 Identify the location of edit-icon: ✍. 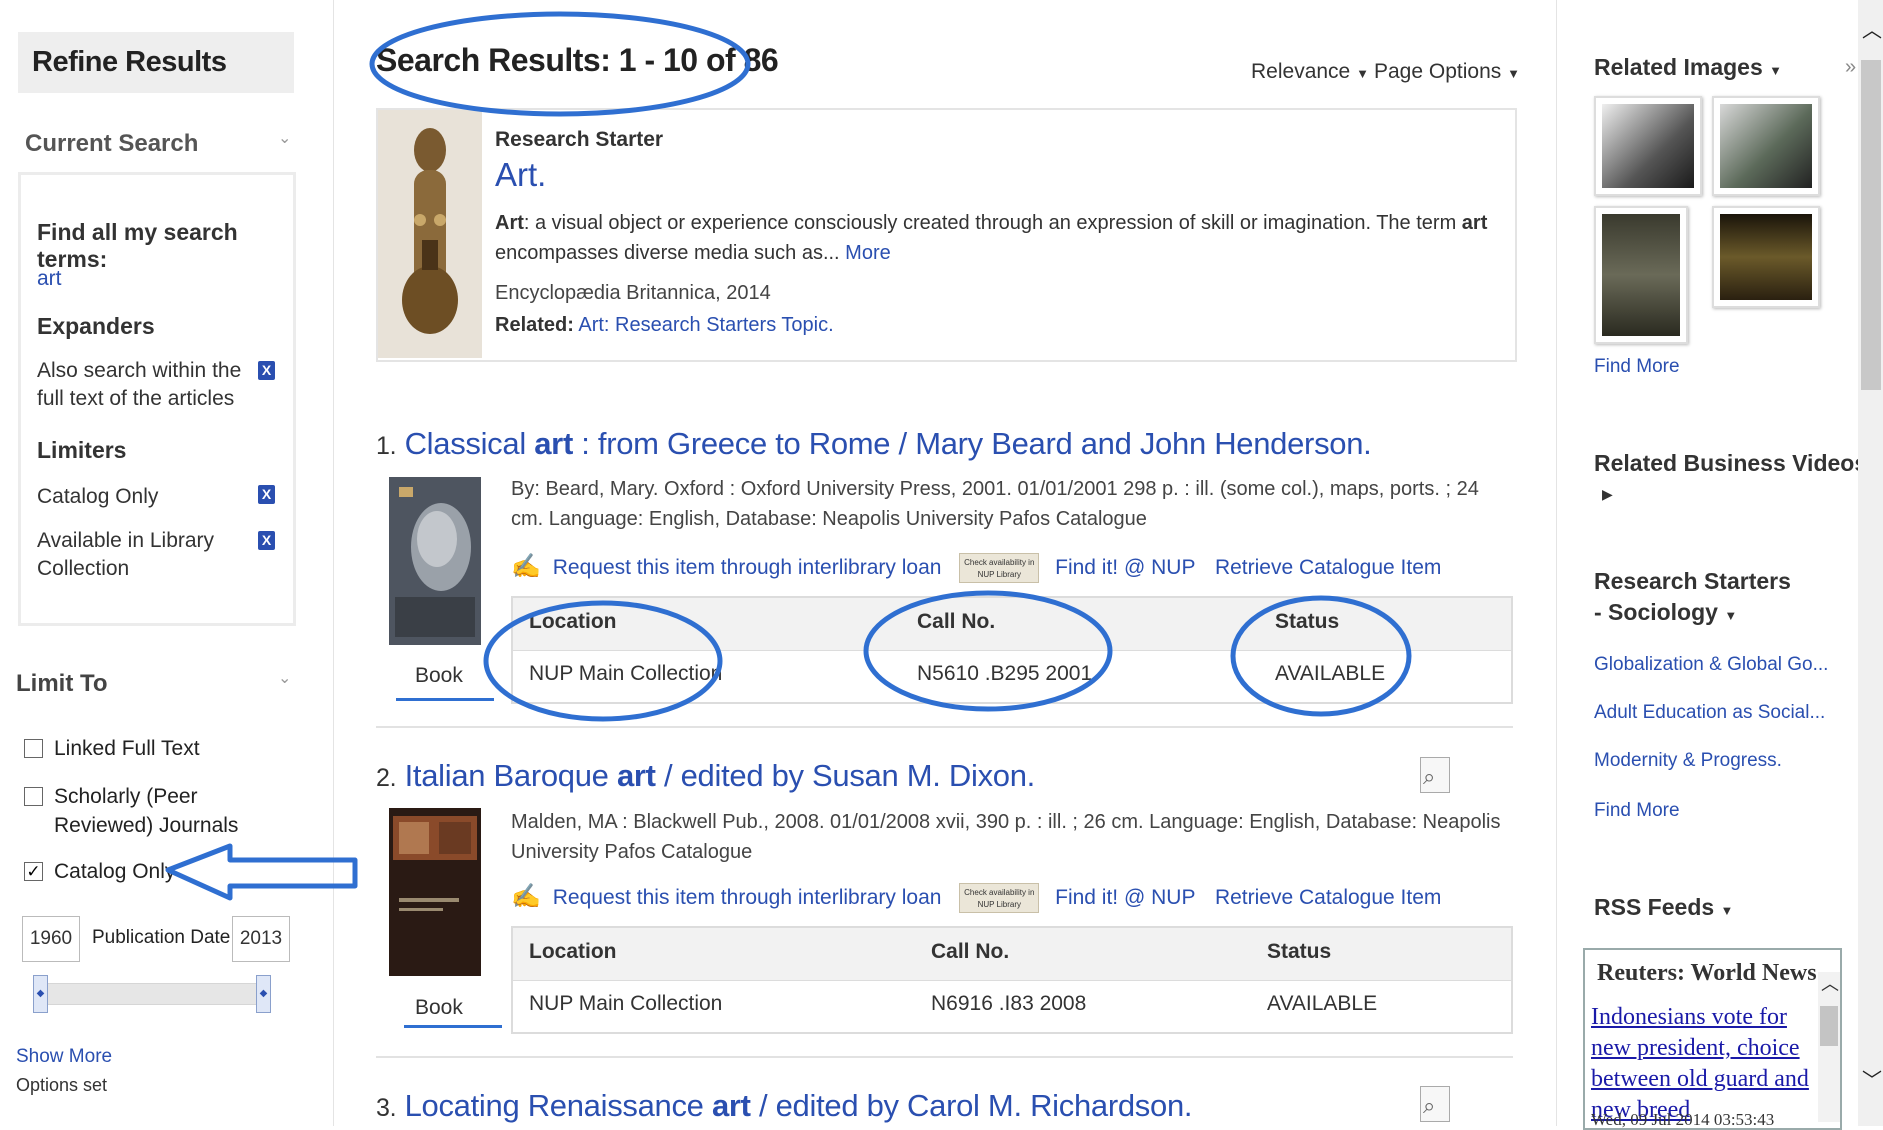
(526, 566).